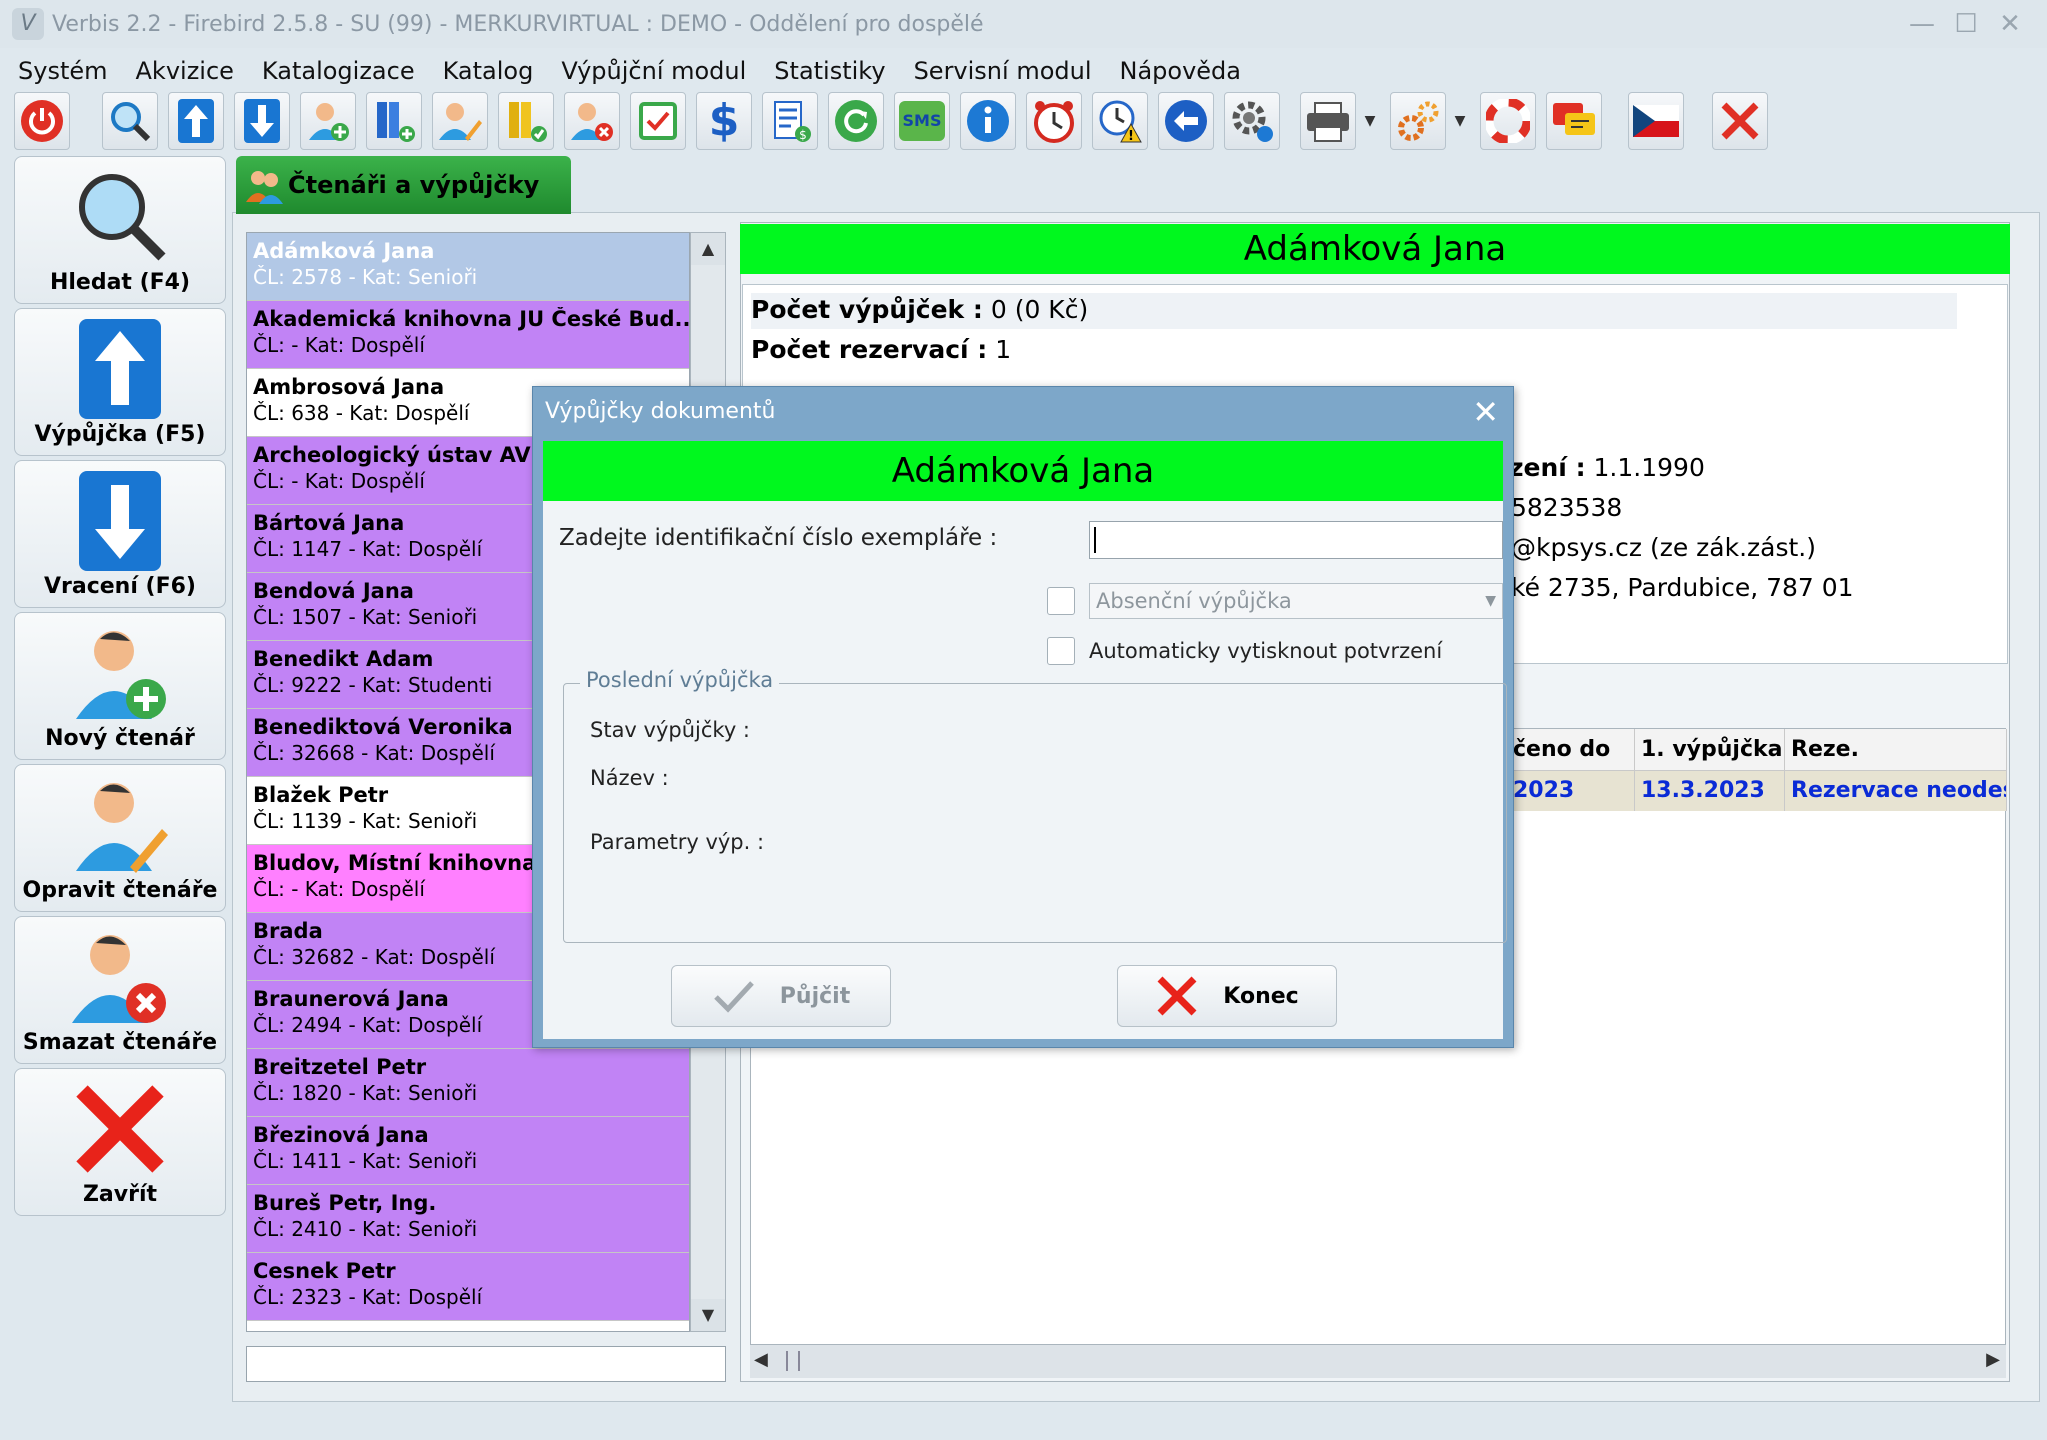 The image size is (2047, 1440). Describe the element at coordinates (468, 267) in the screenshot. I see `list-item: Adámková Jana ČL: 2578 - Kat: Senioři` at that location.